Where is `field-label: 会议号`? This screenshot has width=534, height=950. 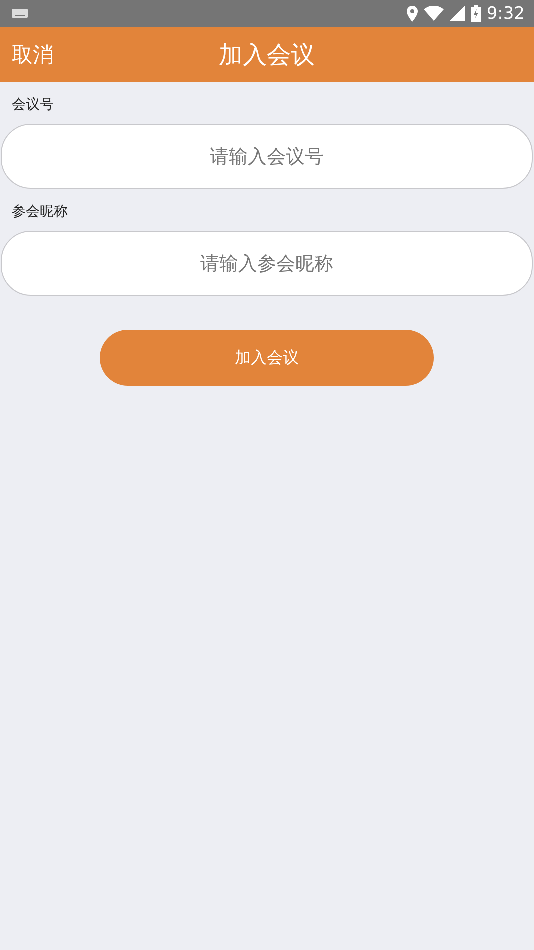 field-label: 会议号 is located at coordinates (33, 105).